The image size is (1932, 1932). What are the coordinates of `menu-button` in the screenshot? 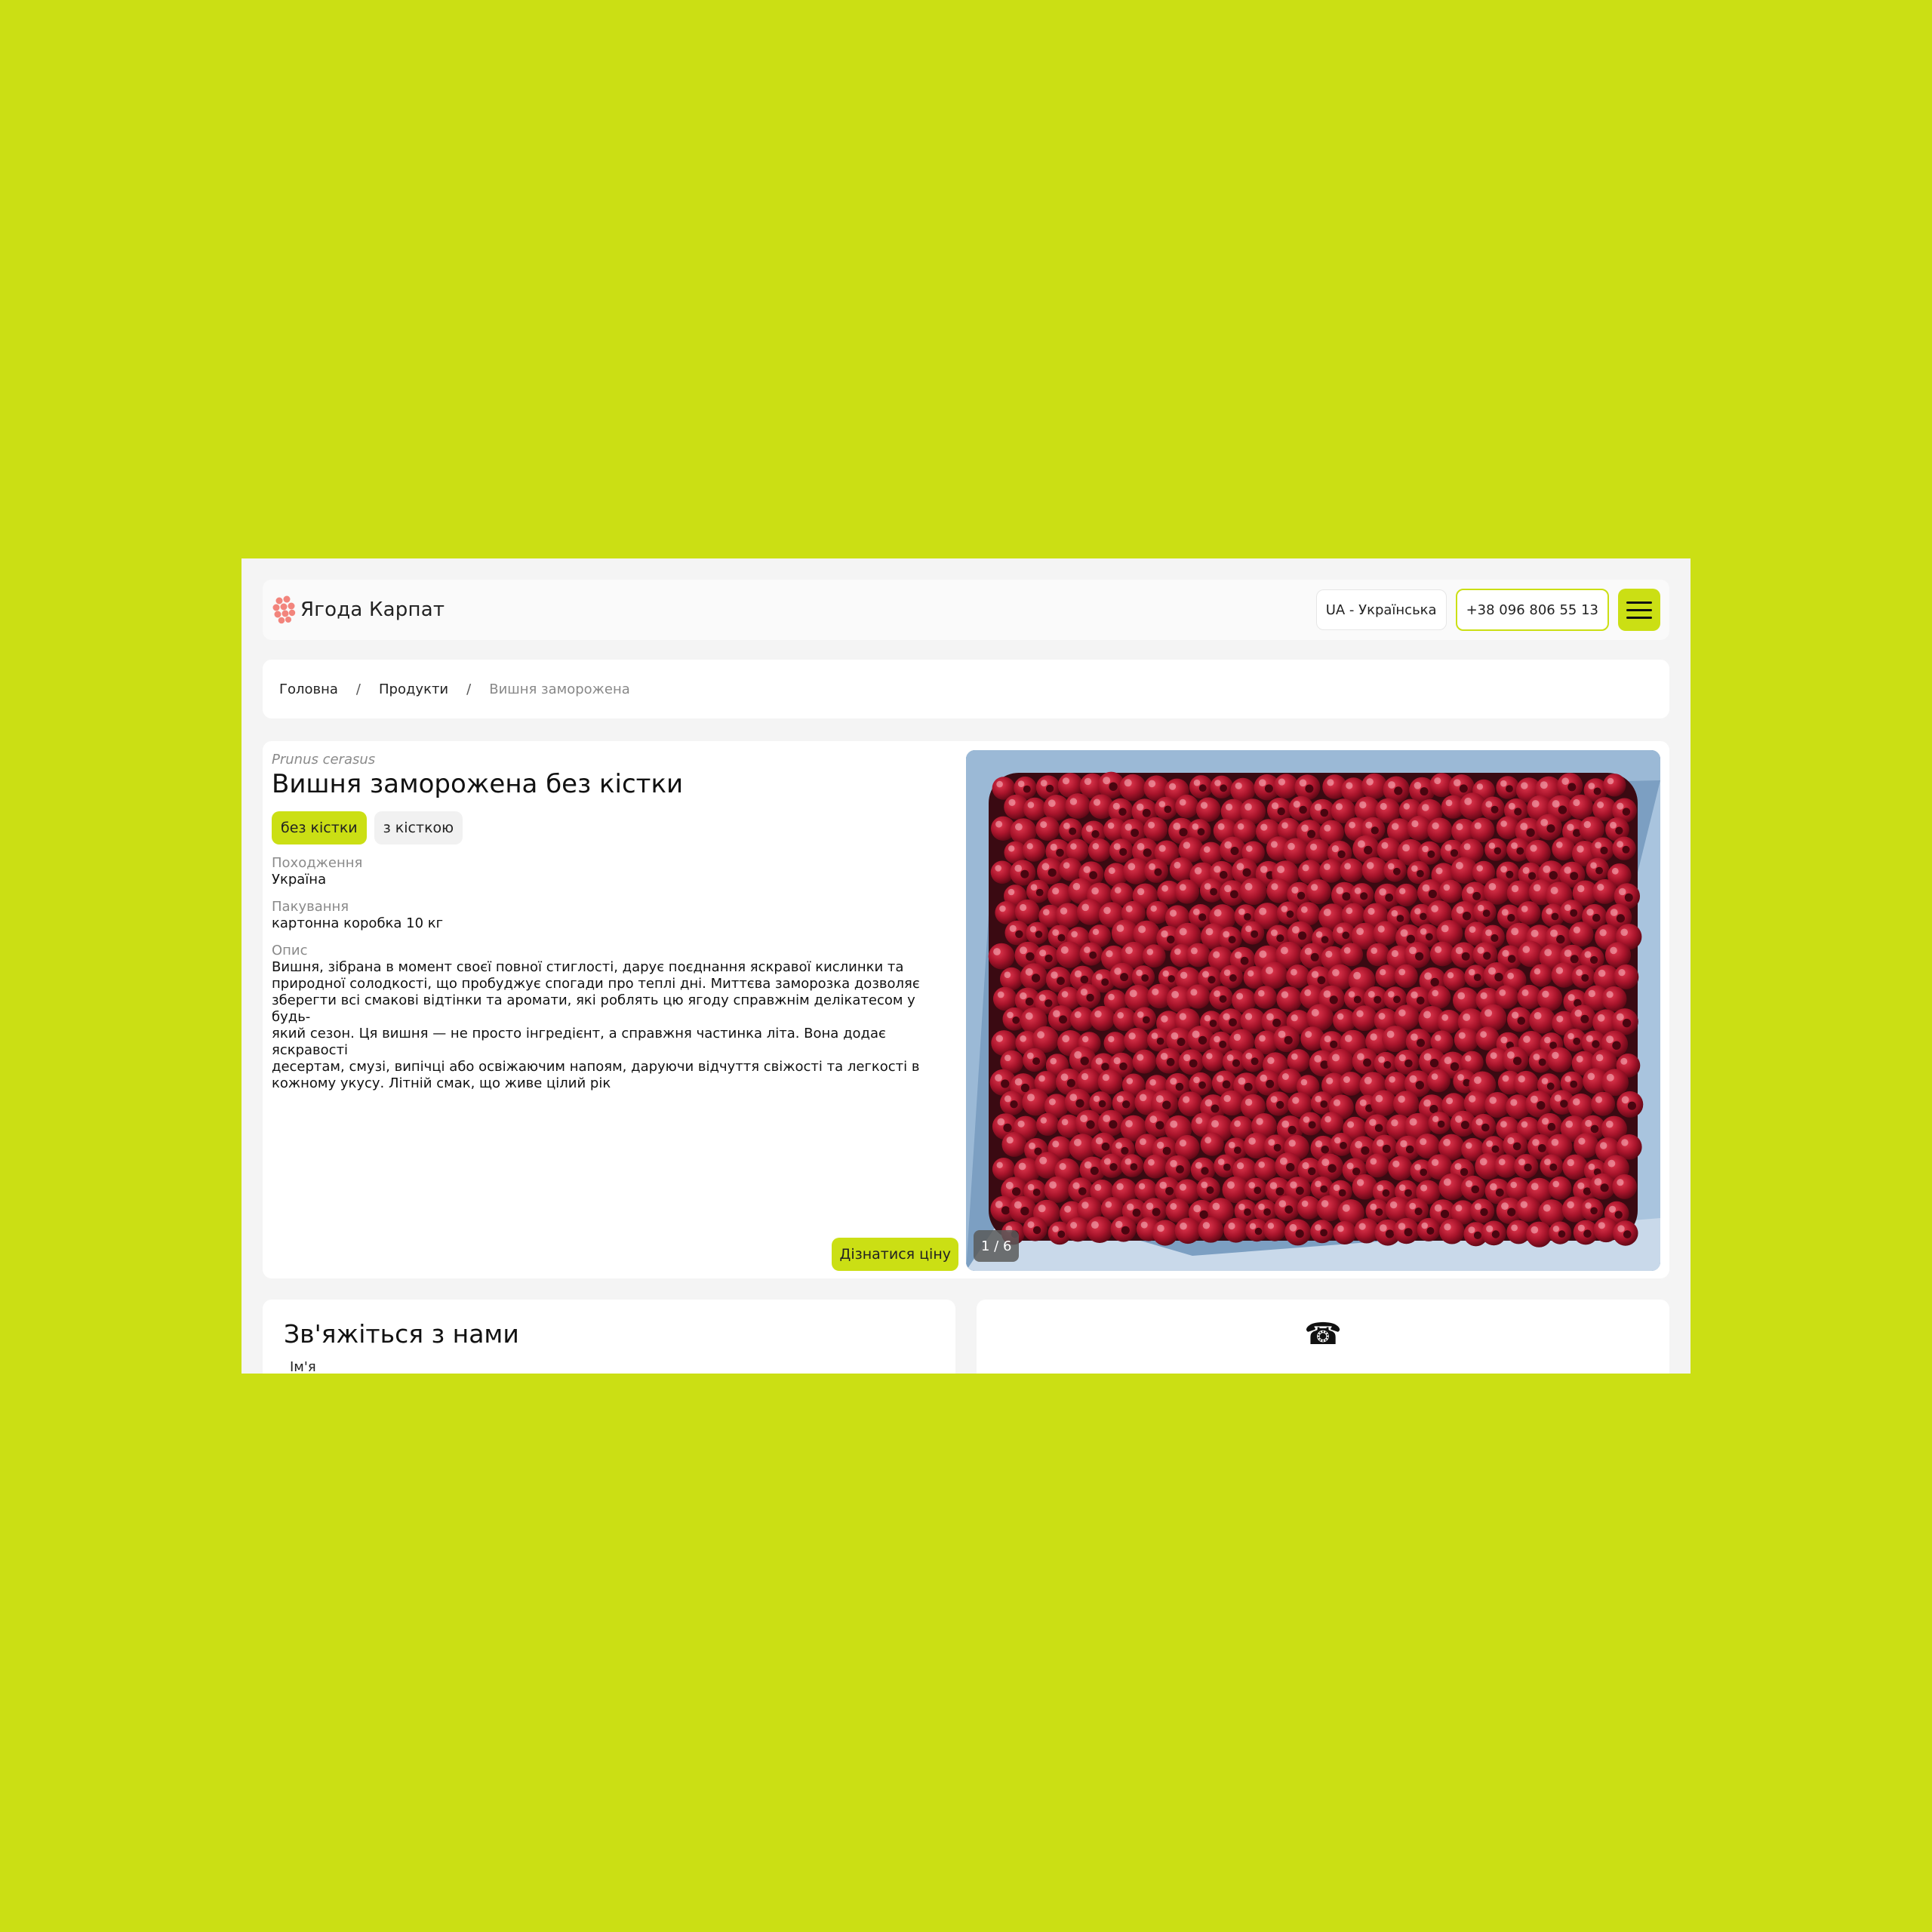 It's located at (1639, 610).